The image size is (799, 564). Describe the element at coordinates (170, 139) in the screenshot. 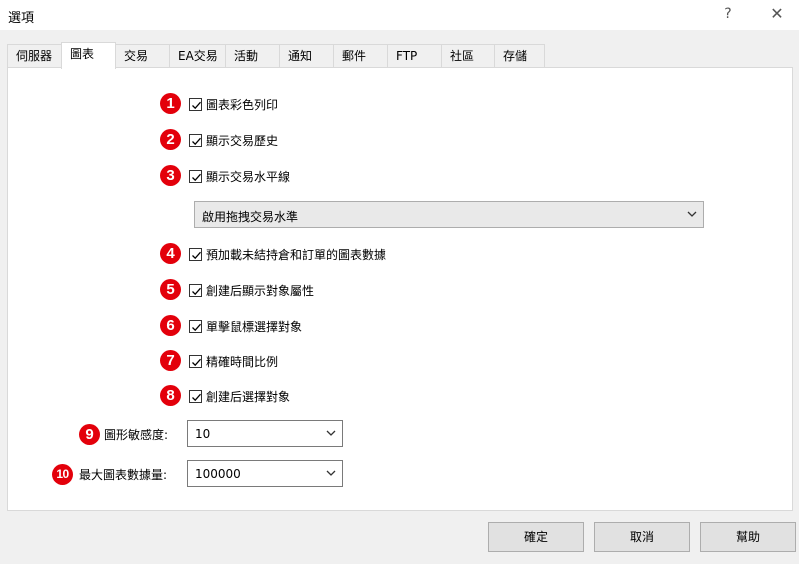

I see `badge-2: 2` at that location.